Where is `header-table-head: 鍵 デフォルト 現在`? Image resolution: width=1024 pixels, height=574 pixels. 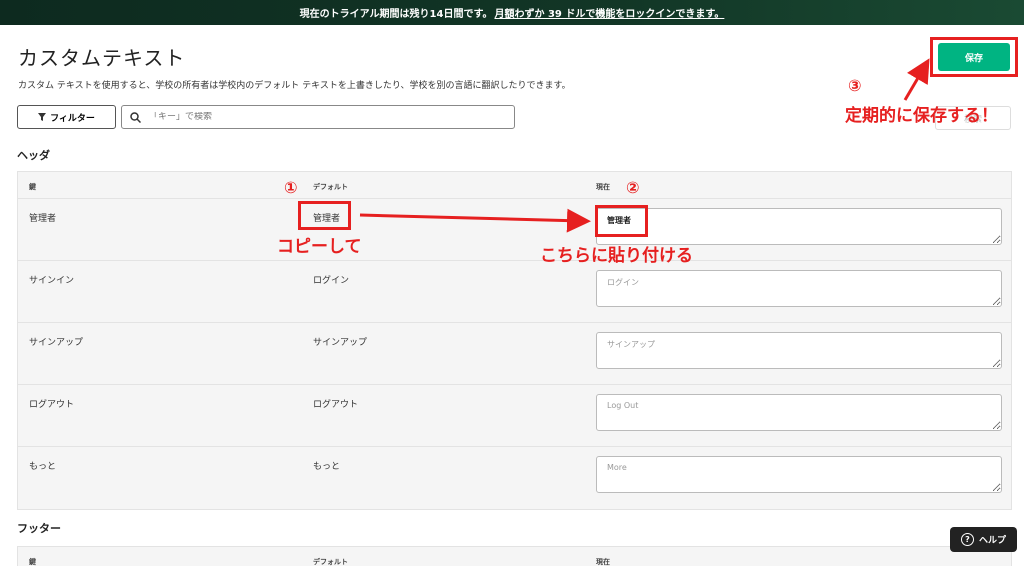 header-table-head: 鍵 デフォルト 現在 is located at coordinates (514, 185).